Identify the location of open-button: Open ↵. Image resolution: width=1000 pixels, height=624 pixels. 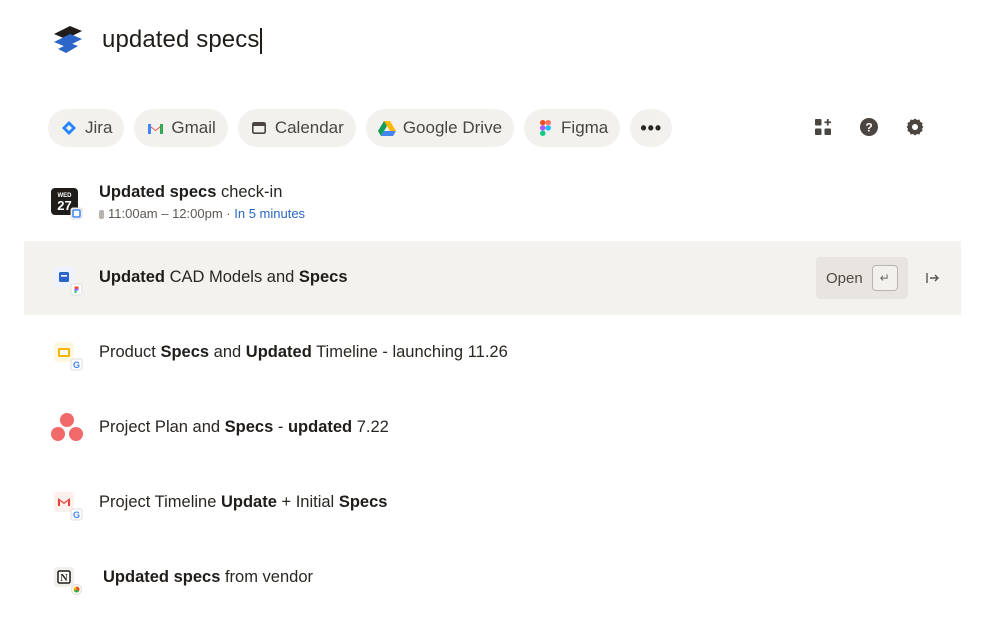
(862, 278).